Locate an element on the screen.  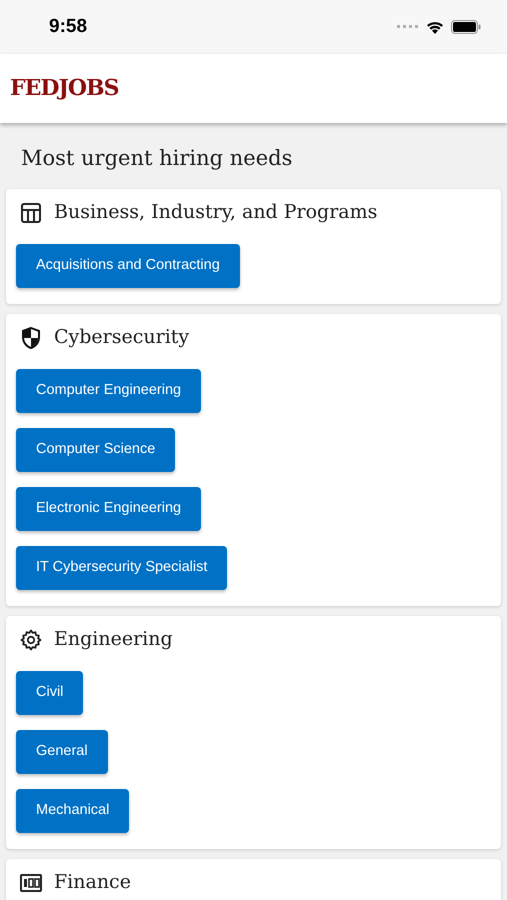
job-button: IT Cybersecurity Specialist is located at coordinates (122, 568).